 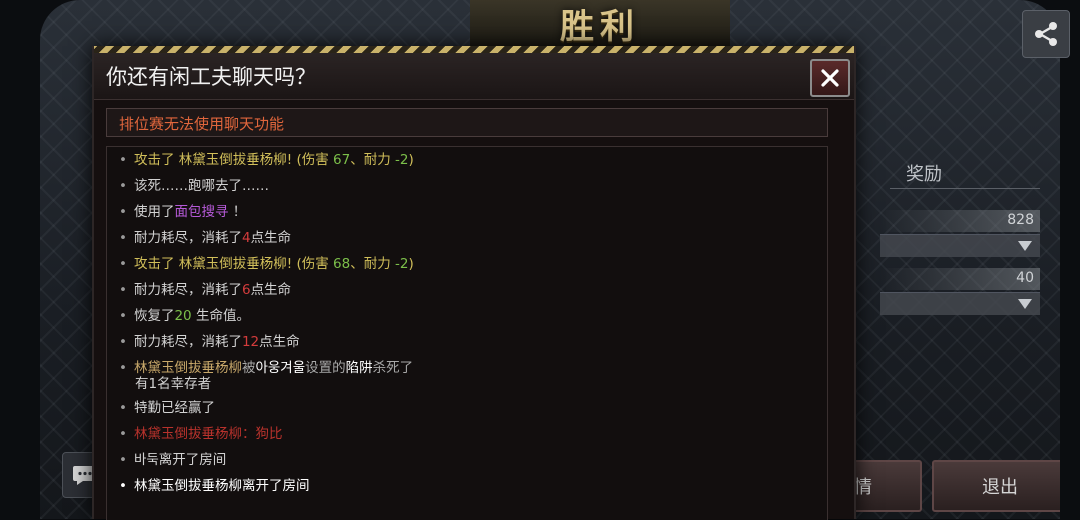 I want to click on chat-message: • 恢复了20 生命值。, so click(x=184, y=316).